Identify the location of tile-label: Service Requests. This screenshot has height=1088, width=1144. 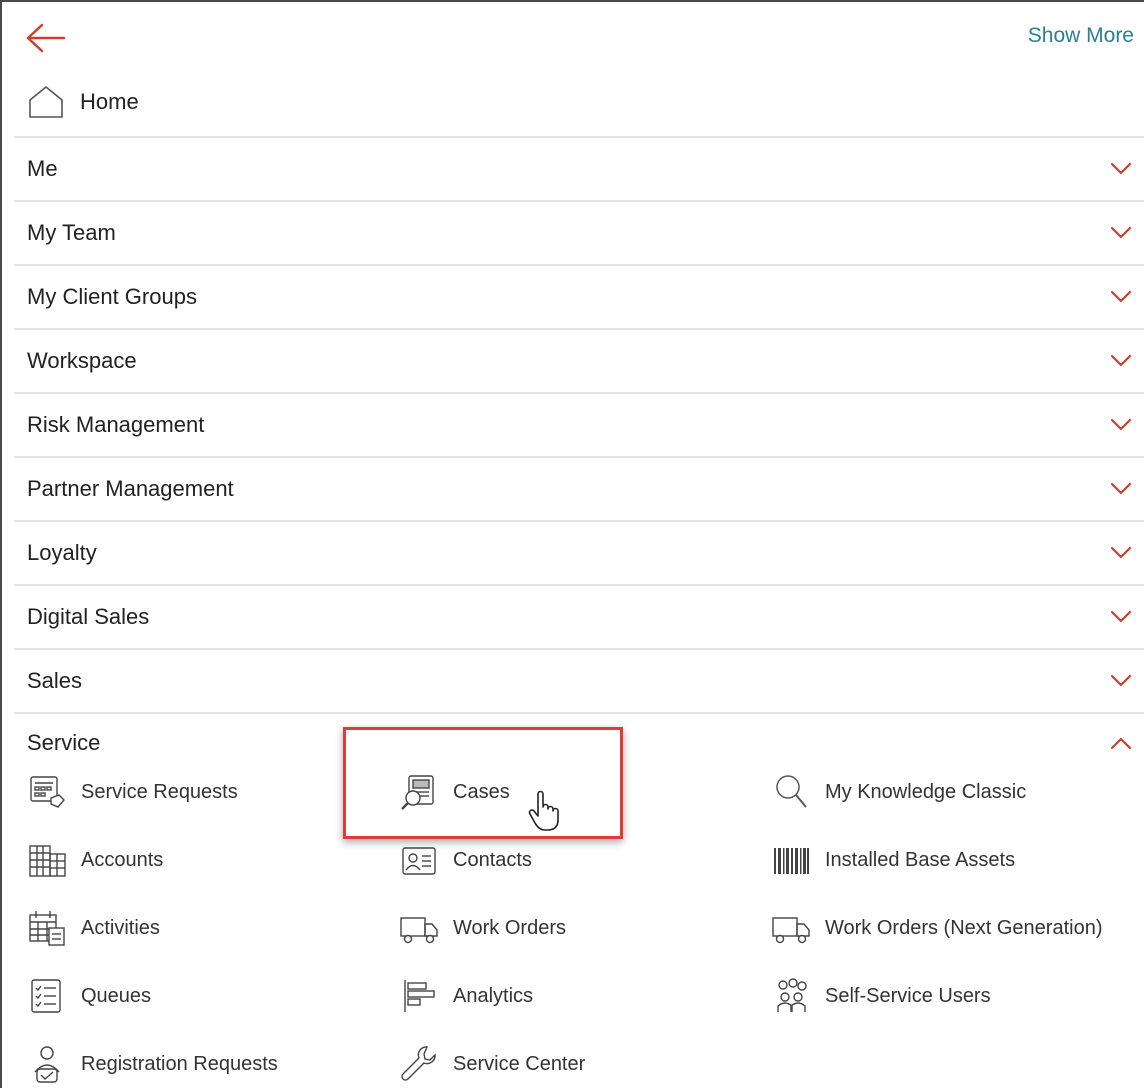
(159, 791).